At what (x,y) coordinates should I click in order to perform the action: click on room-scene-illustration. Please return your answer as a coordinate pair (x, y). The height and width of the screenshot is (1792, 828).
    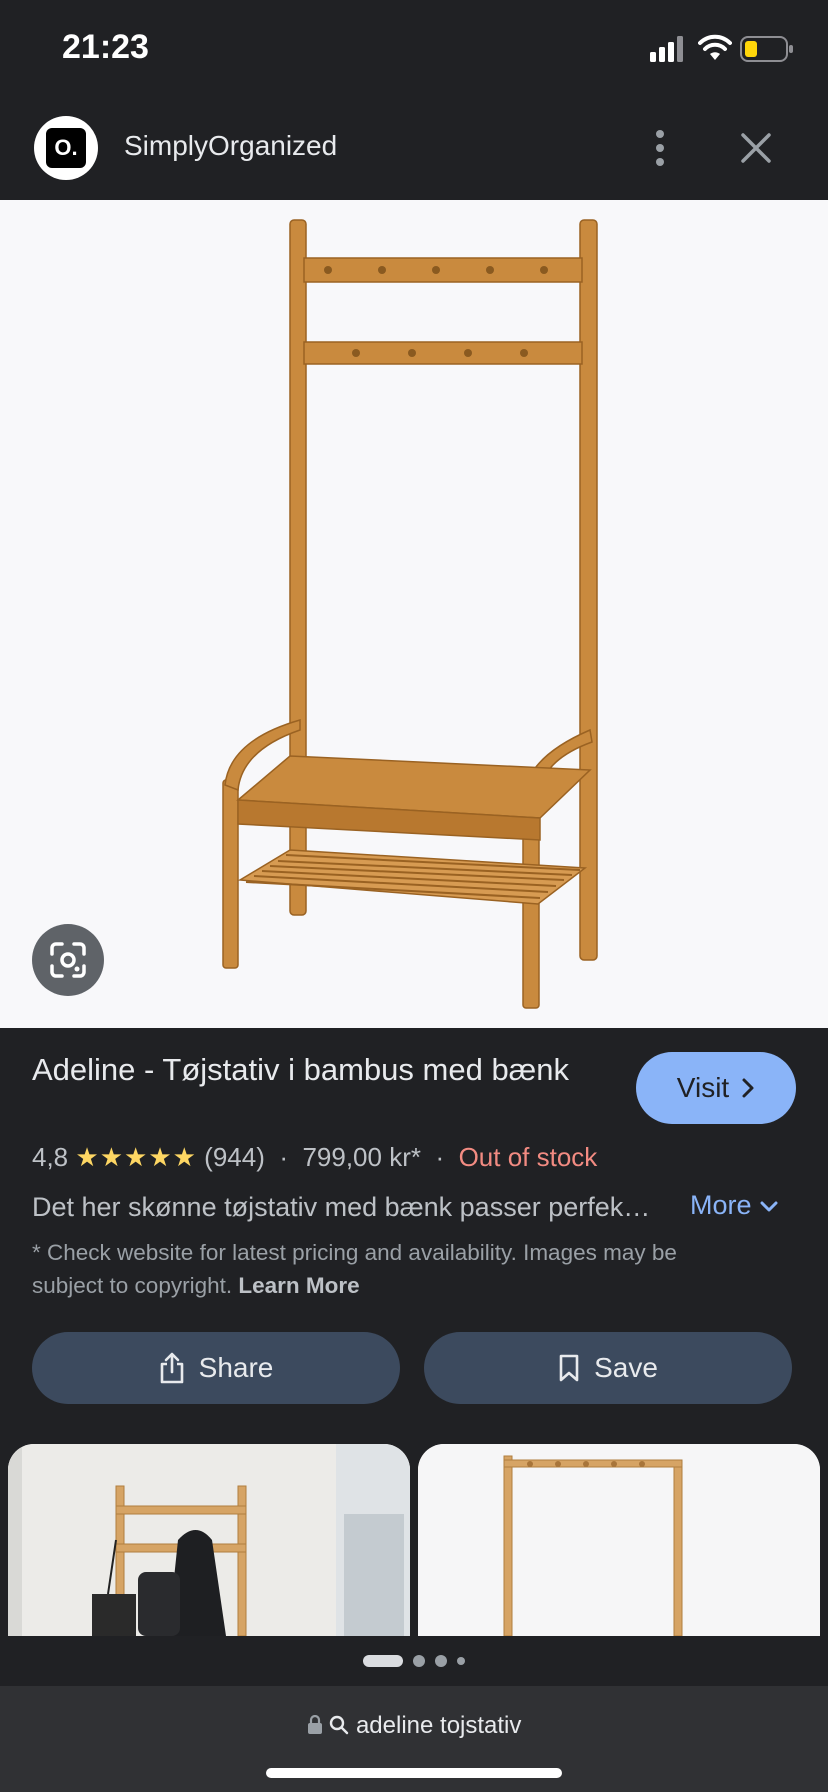
    Looking at the image, I should click on (209, 1540).